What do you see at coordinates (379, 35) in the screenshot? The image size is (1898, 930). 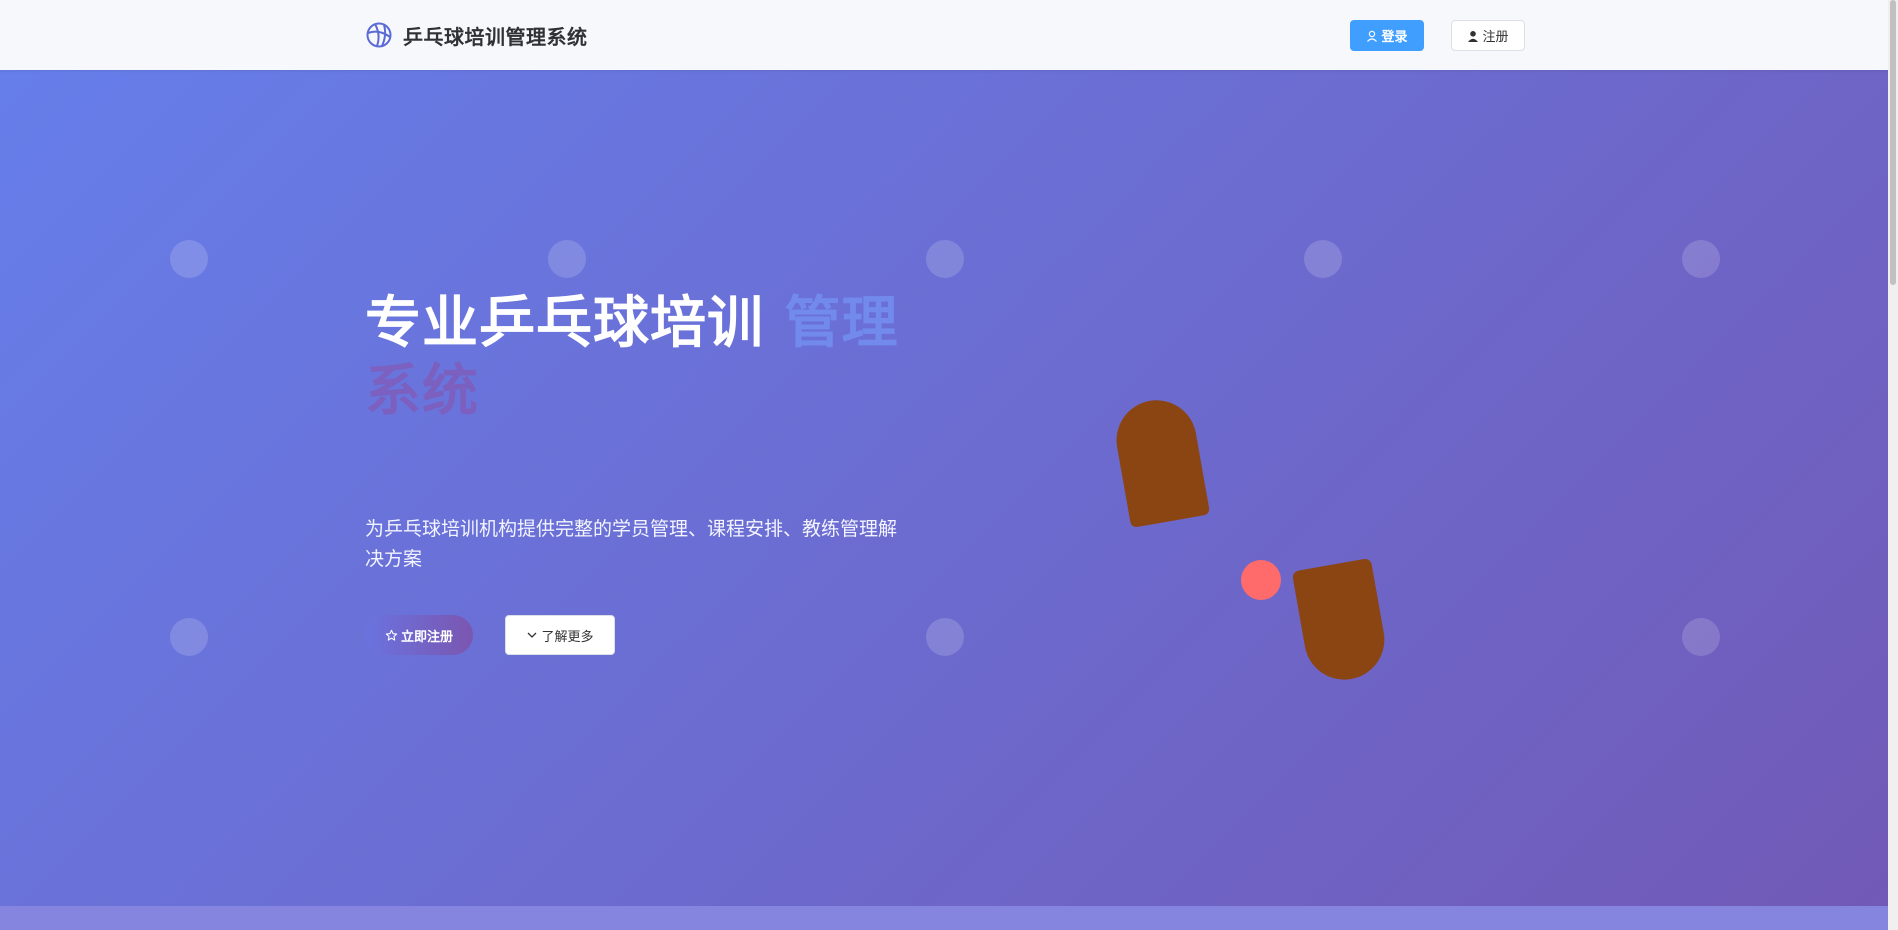 I see `basketball-icon` at bounding box center [379, 35].